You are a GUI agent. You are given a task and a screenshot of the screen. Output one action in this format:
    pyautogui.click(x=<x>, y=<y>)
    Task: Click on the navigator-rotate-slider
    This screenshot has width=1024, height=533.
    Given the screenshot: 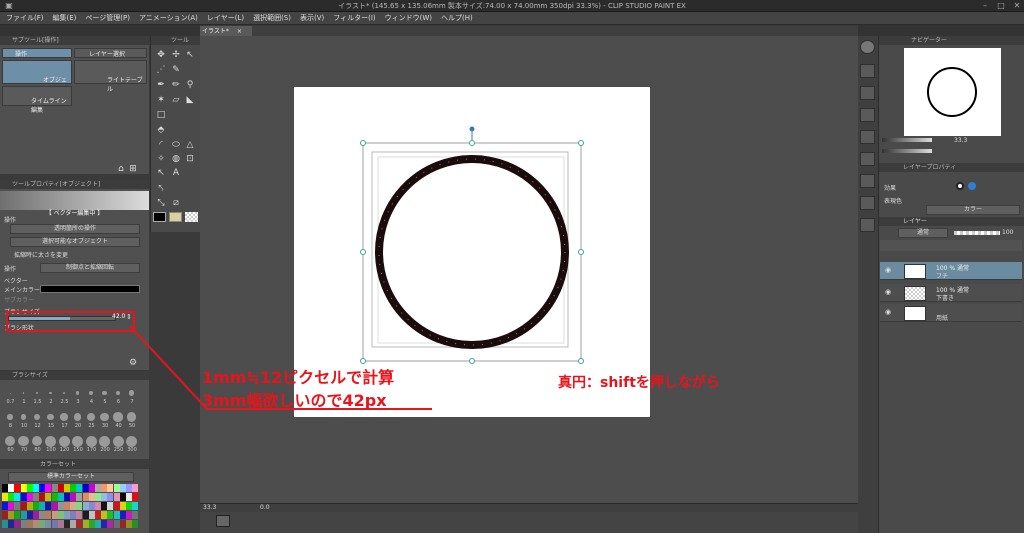 What is the action you would take?
    pyautogui.click(x=907, y=151)
    